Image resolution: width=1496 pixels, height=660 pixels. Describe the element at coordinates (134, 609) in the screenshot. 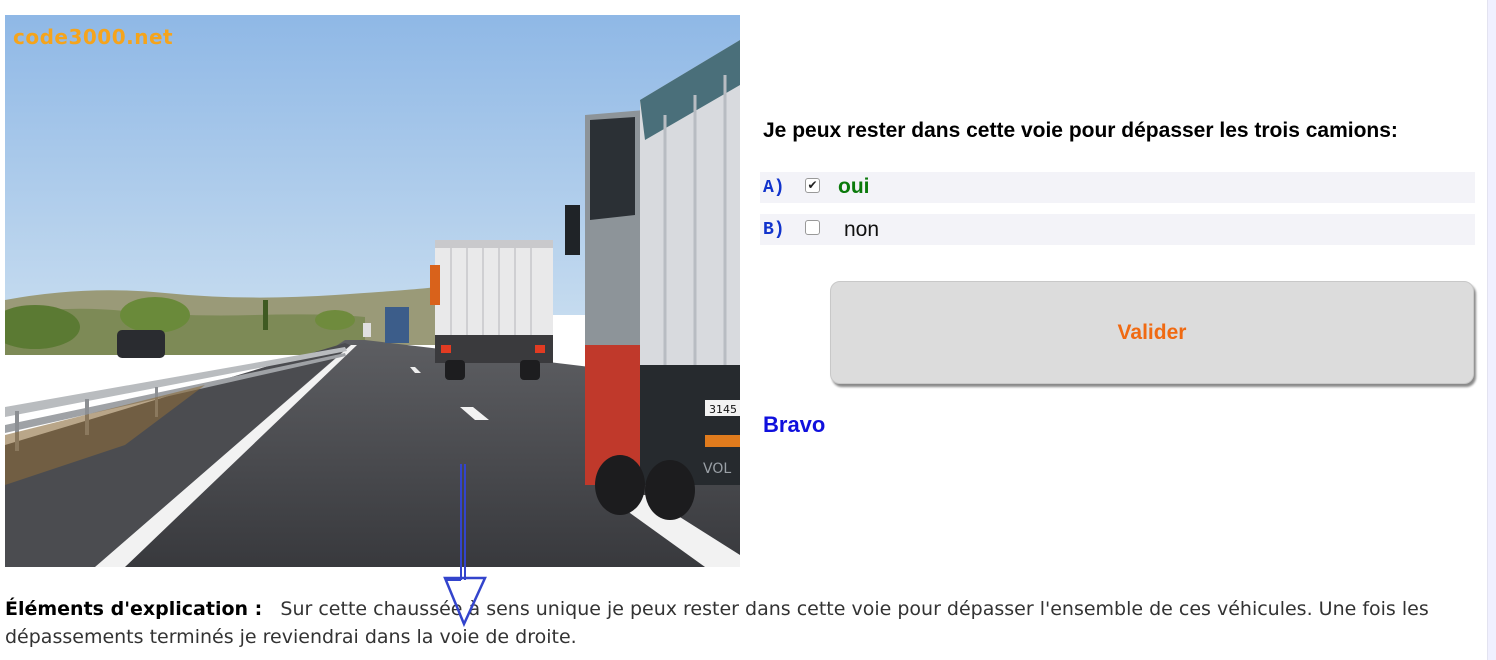

I see `explanation-label: Éléments d'explication :` at that location.